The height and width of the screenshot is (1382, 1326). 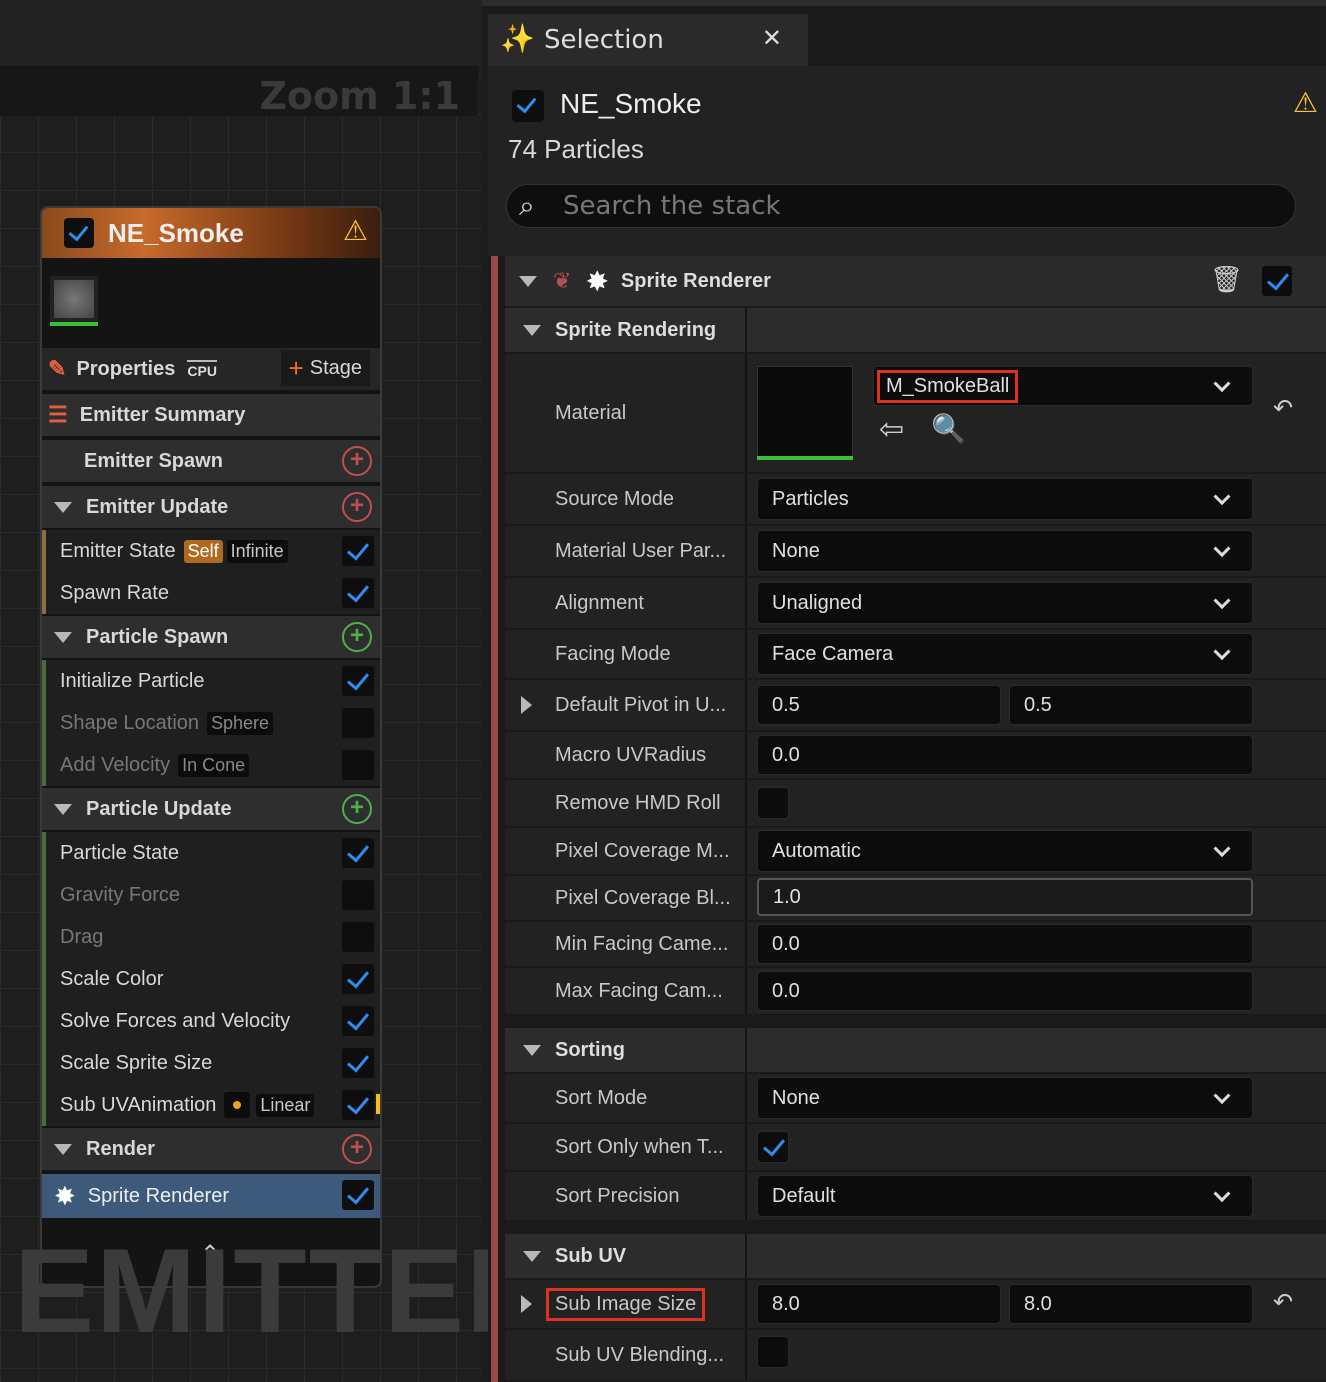 What do you see at coordinates (211, 681) in the screenshot?
I see `module-initialize-particle: Initialize Particle` at bounding box center [211, 681].